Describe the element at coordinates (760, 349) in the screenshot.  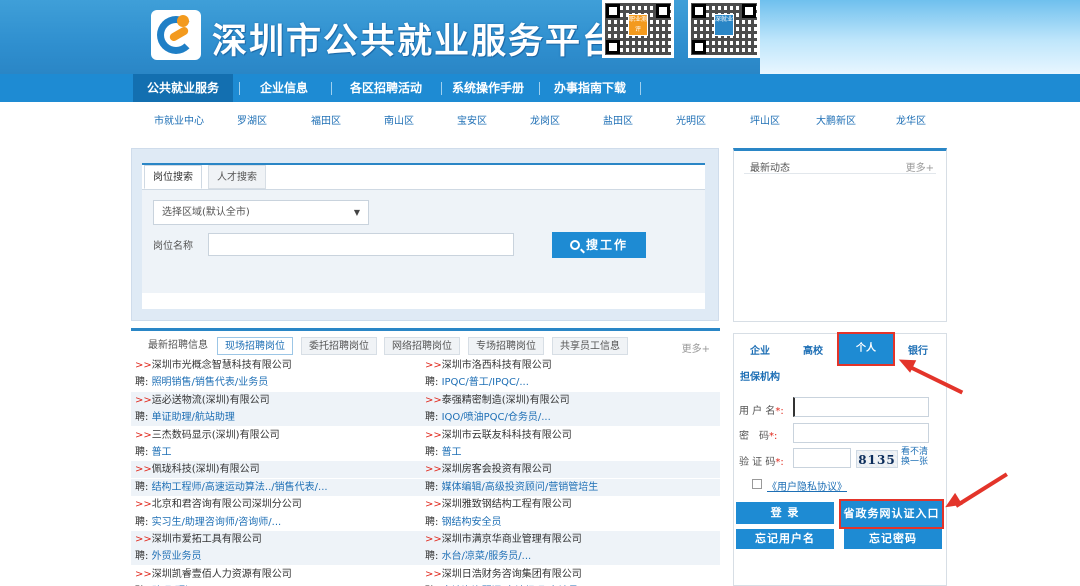
I see `login-type-company: 企业` at that location.